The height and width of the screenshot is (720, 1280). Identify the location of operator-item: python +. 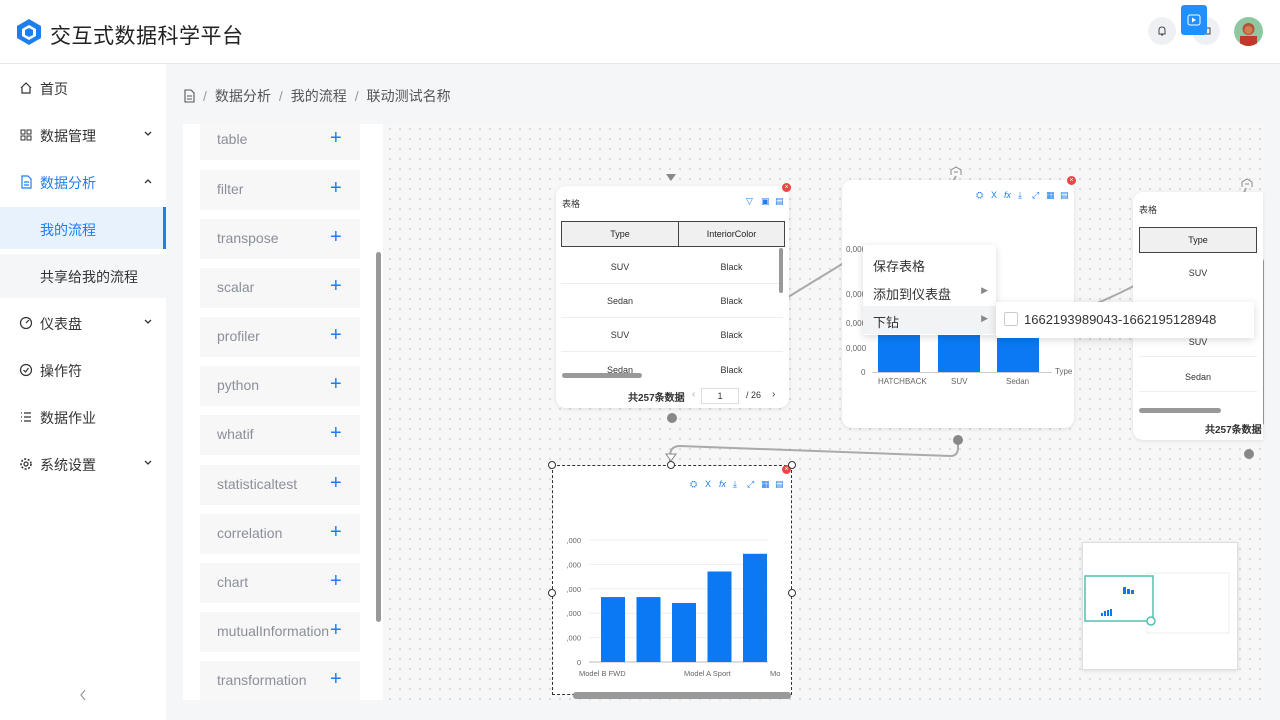
(280, 386).